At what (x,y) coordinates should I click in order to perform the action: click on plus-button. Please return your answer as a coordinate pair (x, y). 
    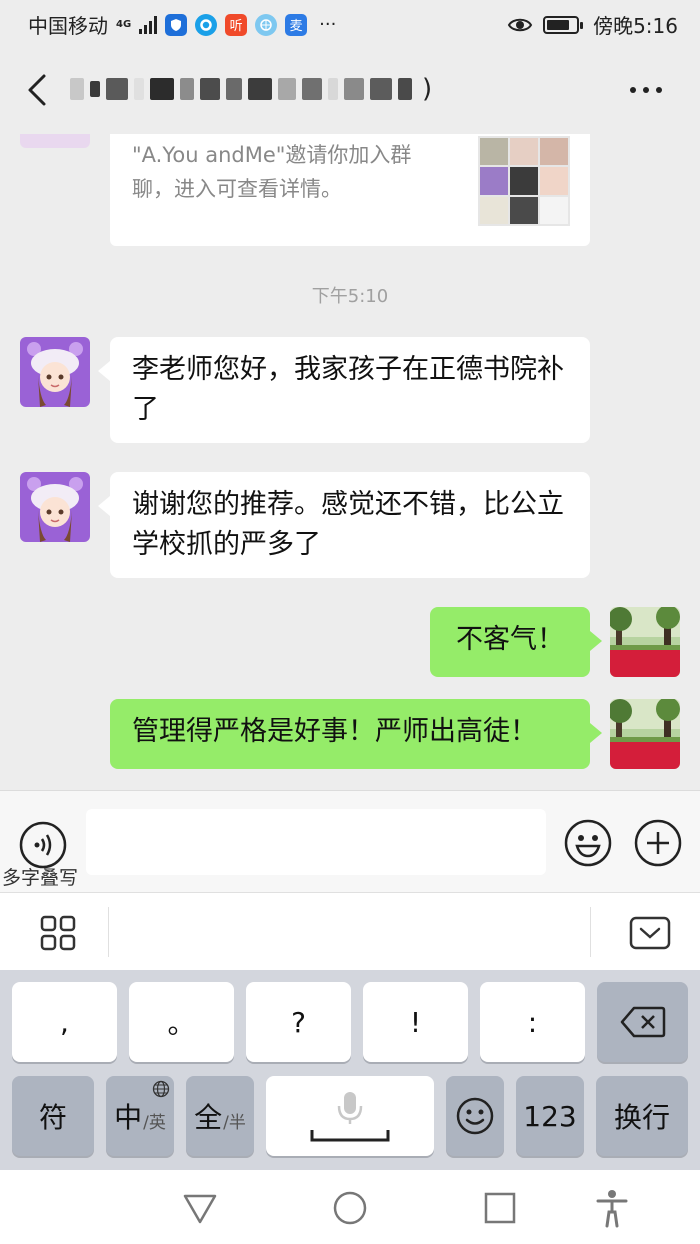
    Looking at the image, I should click on (658, 843).